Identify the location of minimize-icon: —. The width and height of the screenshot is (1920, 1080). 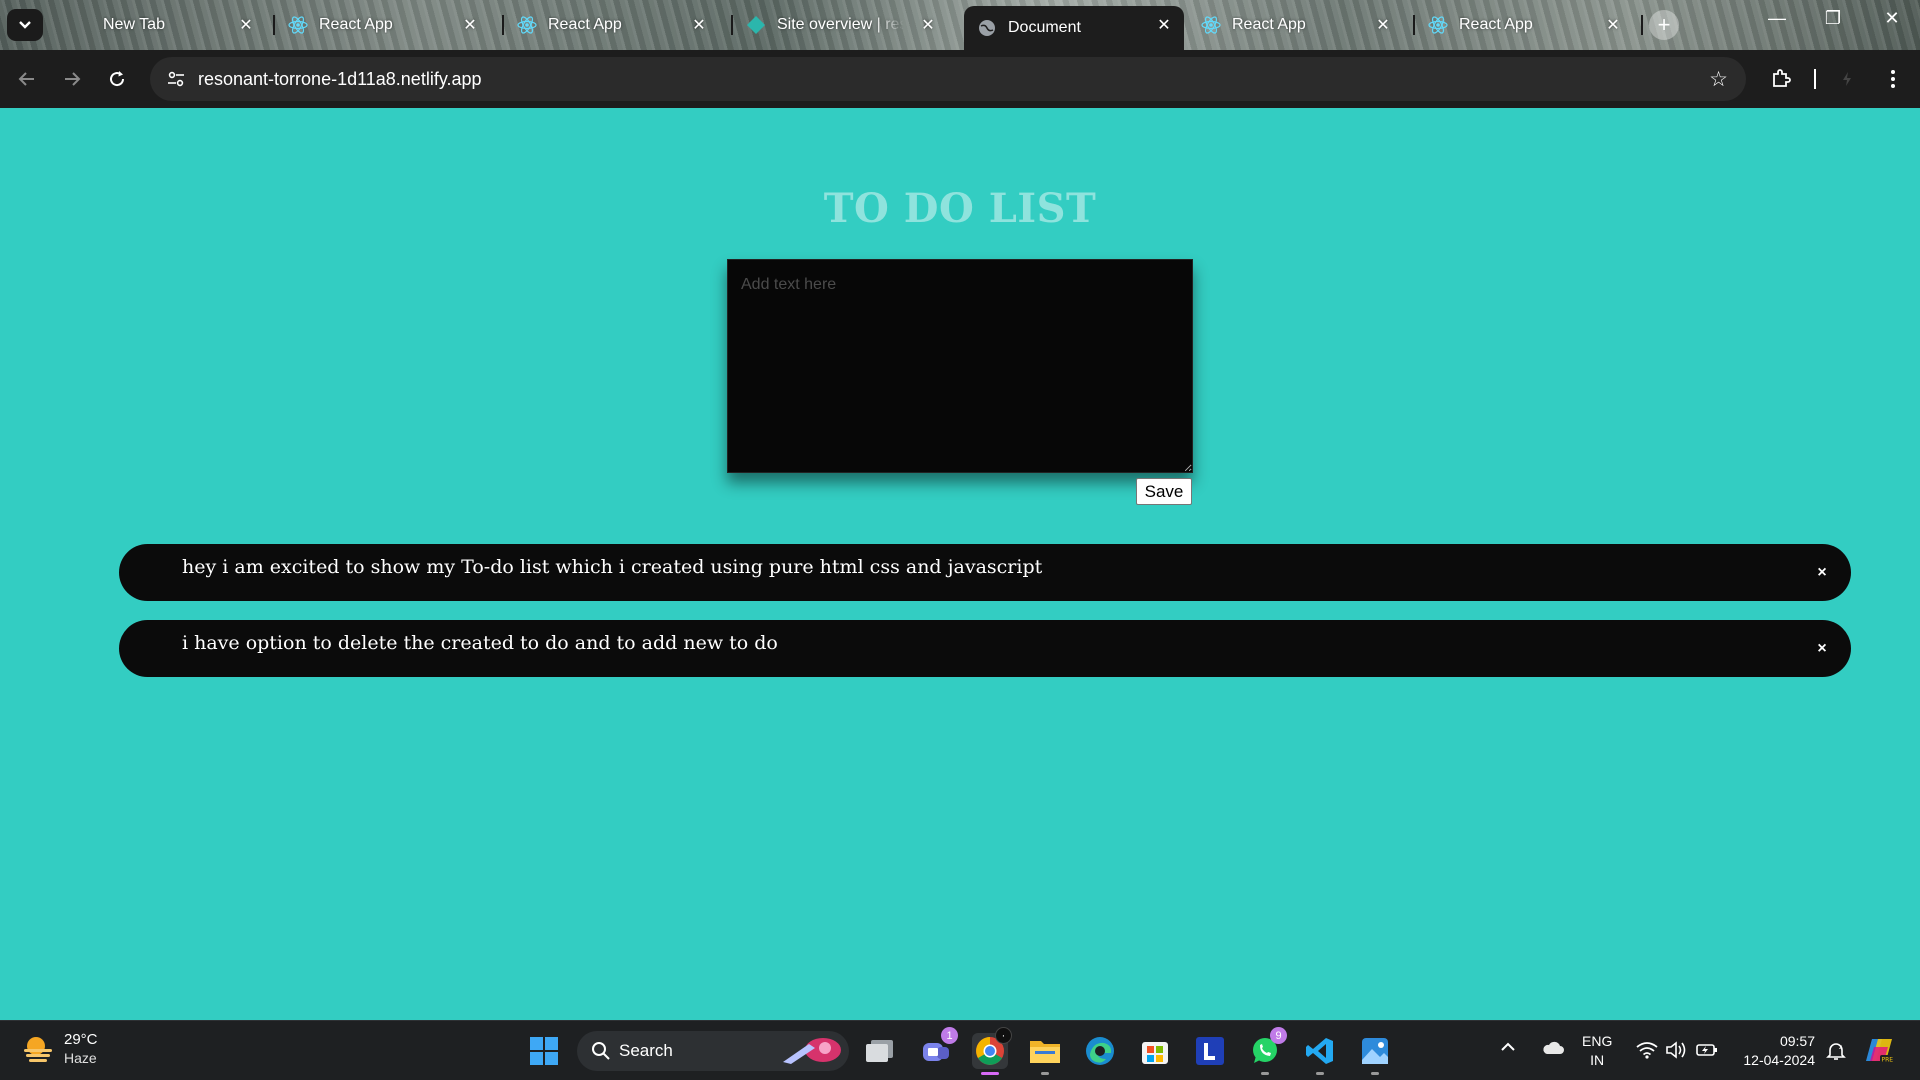
(1777, 18).